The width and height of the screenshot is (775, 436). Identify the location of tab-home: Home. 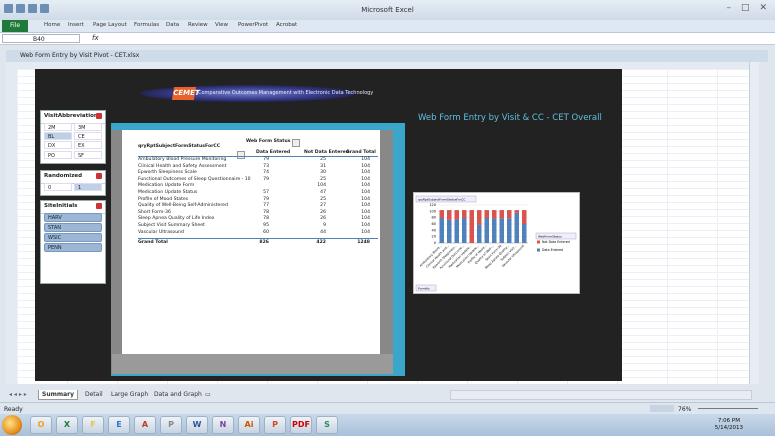
(52, 25).